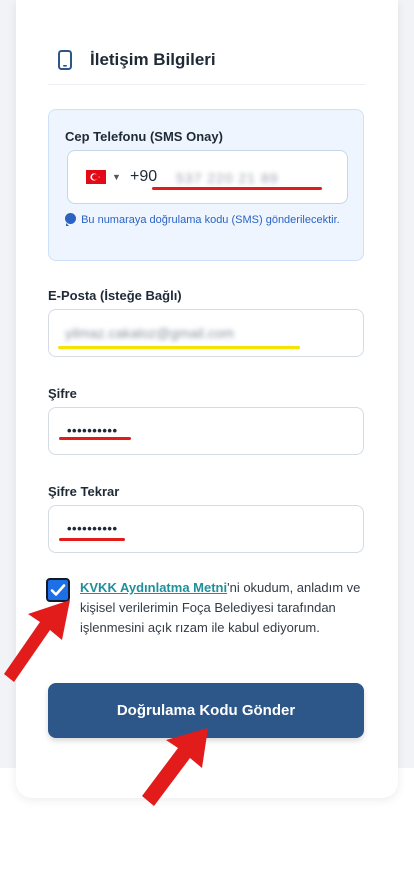  What do you see at coordinates (153, 59) in the screenshot?
I see `section-title: İletişim Bilgileri` at bounding box center [153, 59].